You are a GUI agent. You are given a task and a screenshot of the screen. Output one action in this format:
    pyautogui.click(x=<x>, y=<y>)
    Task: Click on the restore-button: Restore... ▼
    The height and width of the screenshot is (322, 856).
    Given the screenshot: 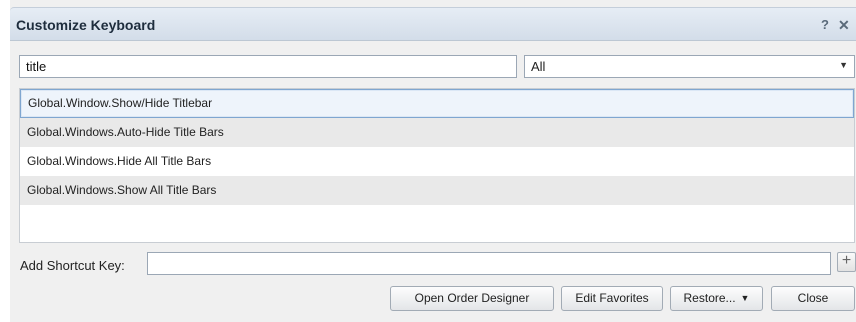 What is the action you would take?
    pyautogui.click(x=716, y=298)
    